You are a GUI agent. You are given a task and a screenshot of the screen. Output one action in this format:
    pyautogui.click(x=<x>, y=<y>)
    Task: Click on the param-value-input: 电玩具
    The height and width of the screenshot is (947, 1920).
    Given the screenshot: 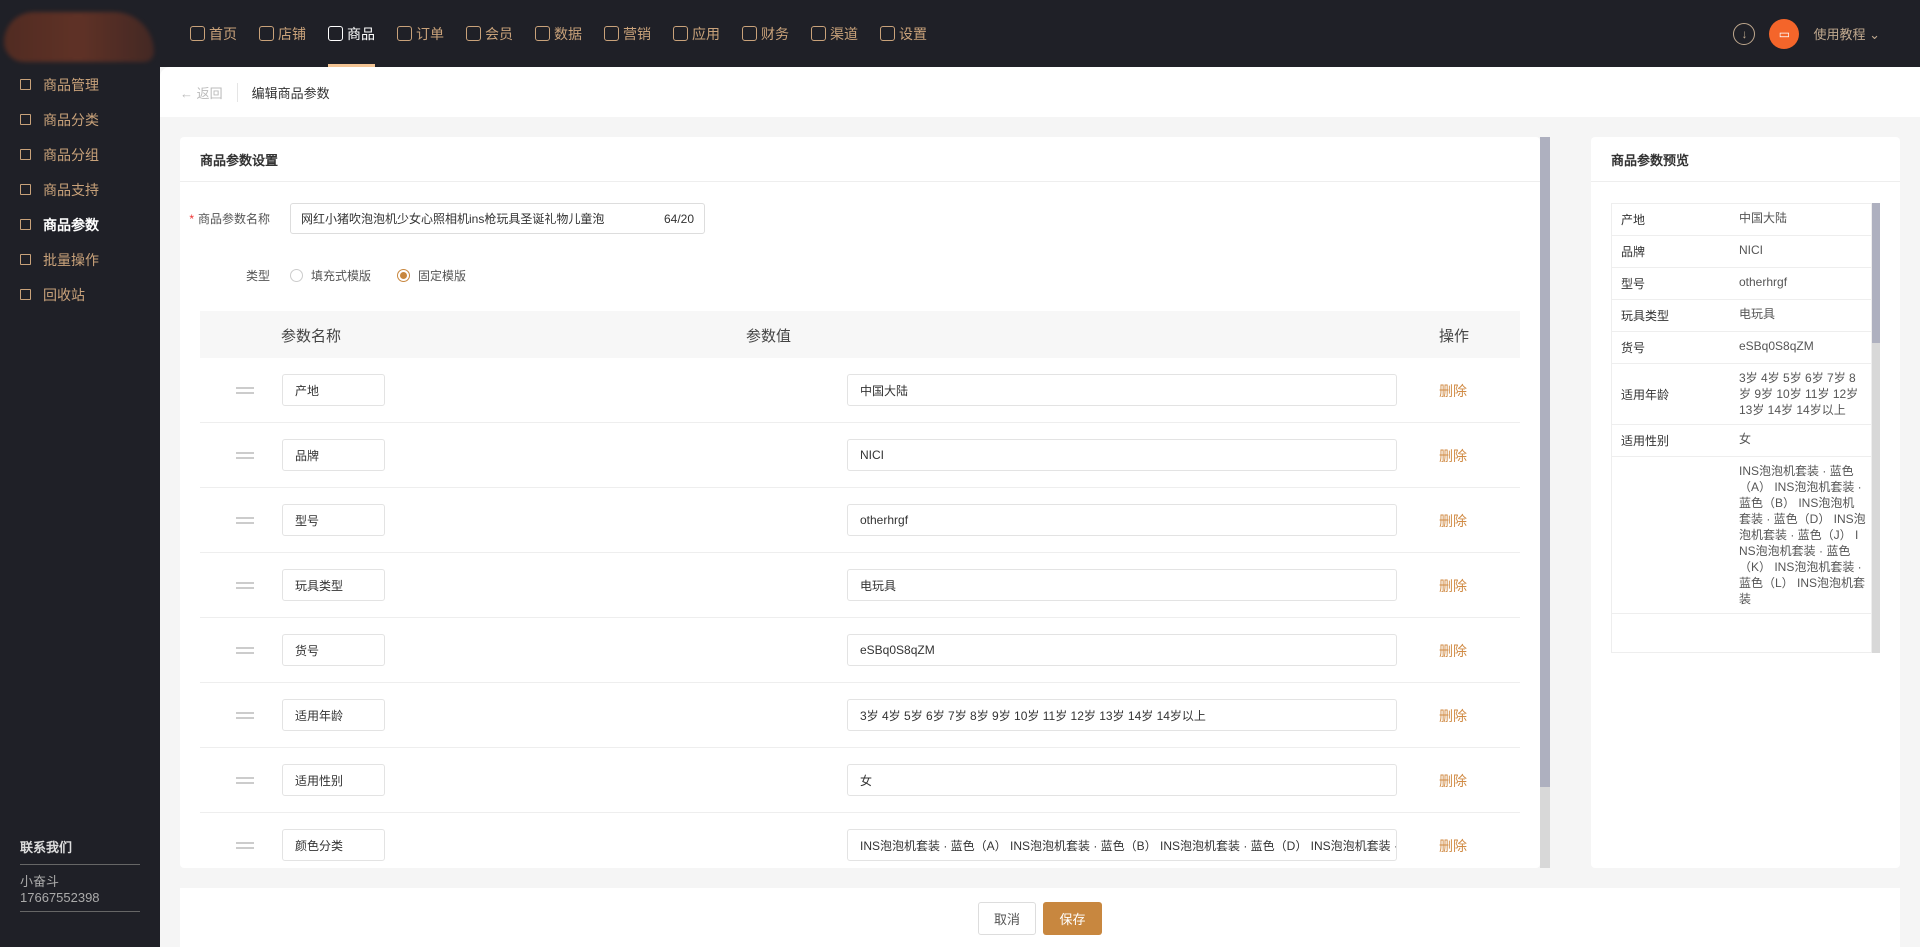 What is the action you would take?
    pyautogui.click(x=1122, y=585)
    